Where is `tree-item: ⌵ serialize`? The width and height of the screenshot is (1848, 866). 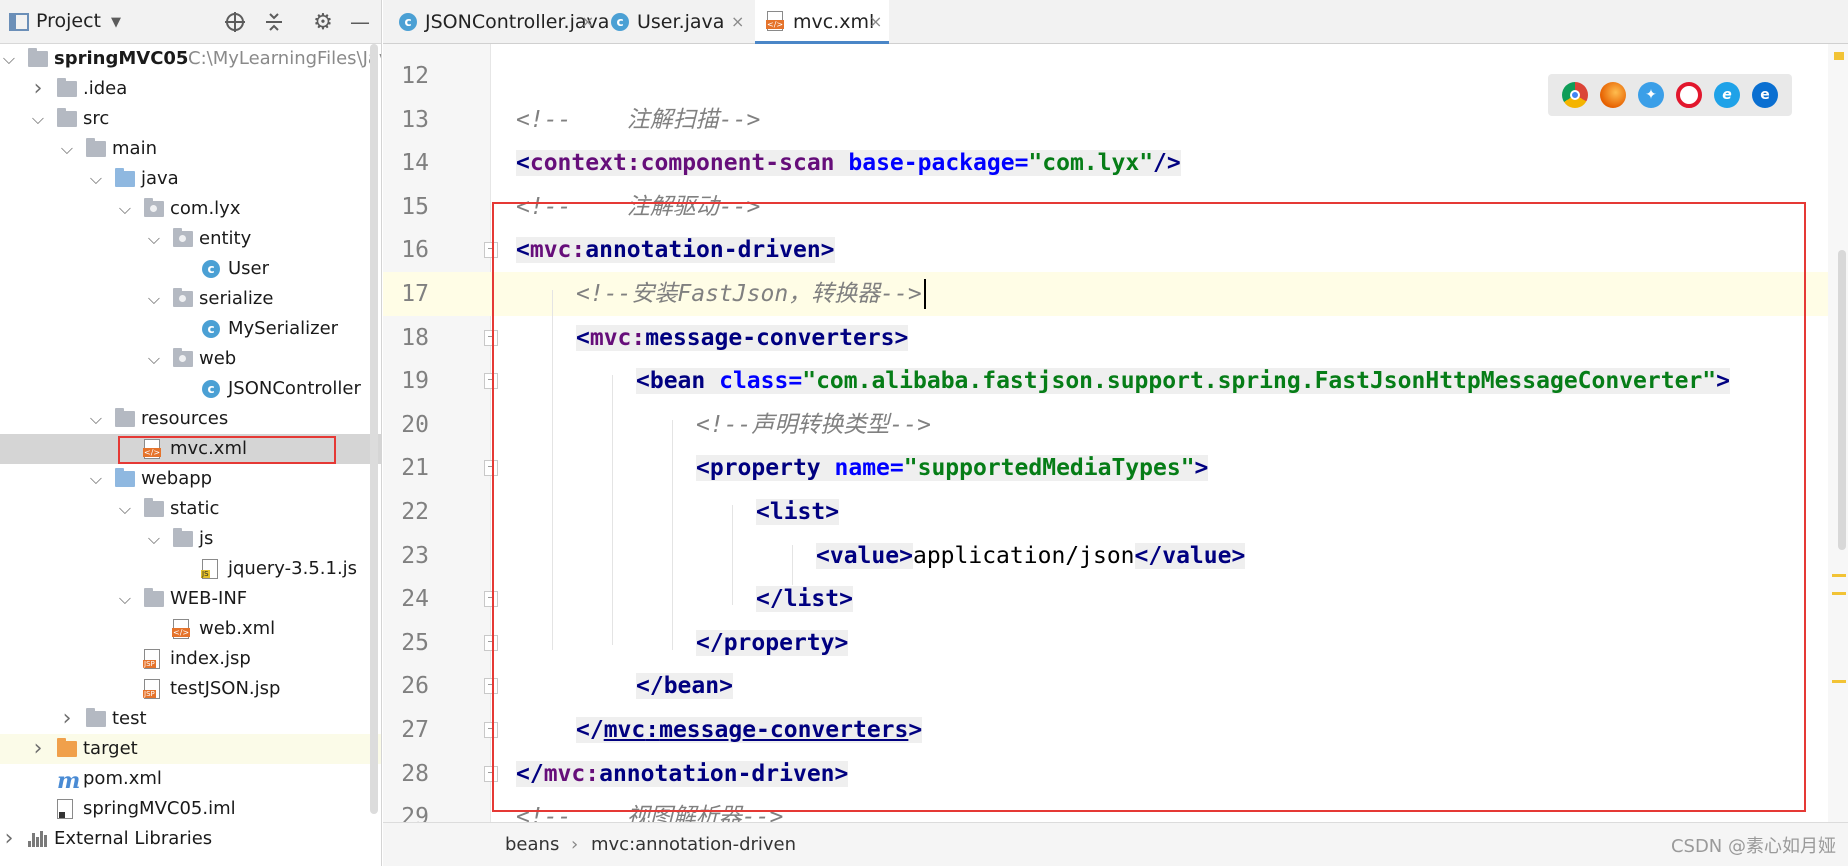 tree-item: ⌵ serialize is located at coordinates (190, 299).